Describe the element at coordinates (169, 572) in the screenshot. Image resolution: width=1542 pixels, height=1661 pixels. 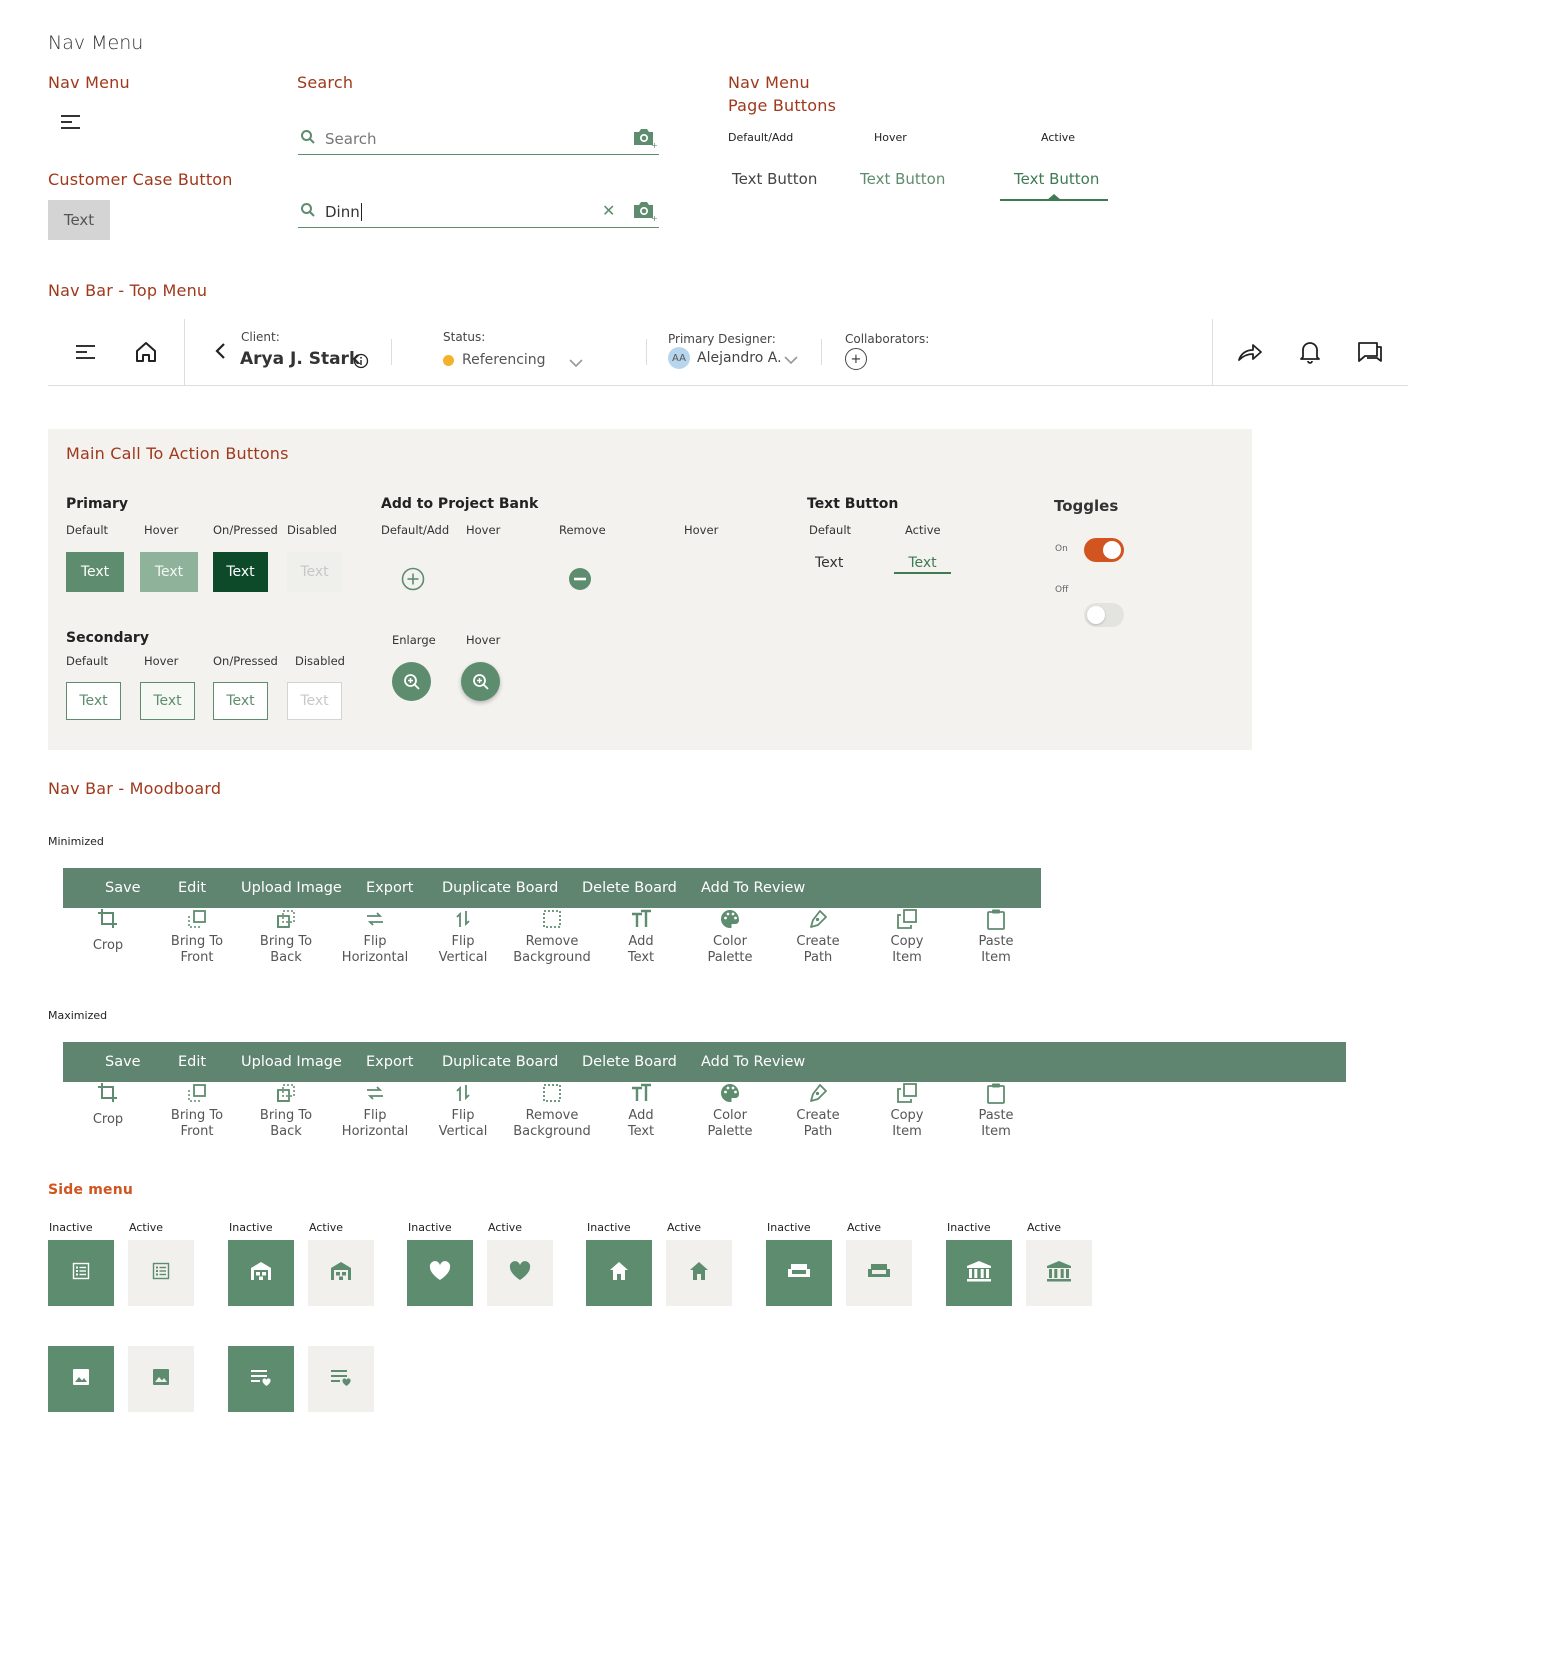
I see `primary-button-hover: Text` at that location.